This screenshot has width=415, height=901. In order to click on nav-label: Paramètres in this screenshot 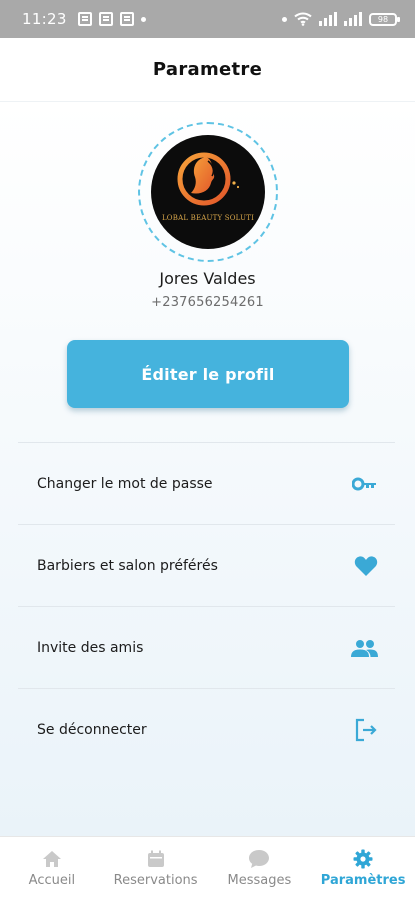, I will do `click(363, 880)`.